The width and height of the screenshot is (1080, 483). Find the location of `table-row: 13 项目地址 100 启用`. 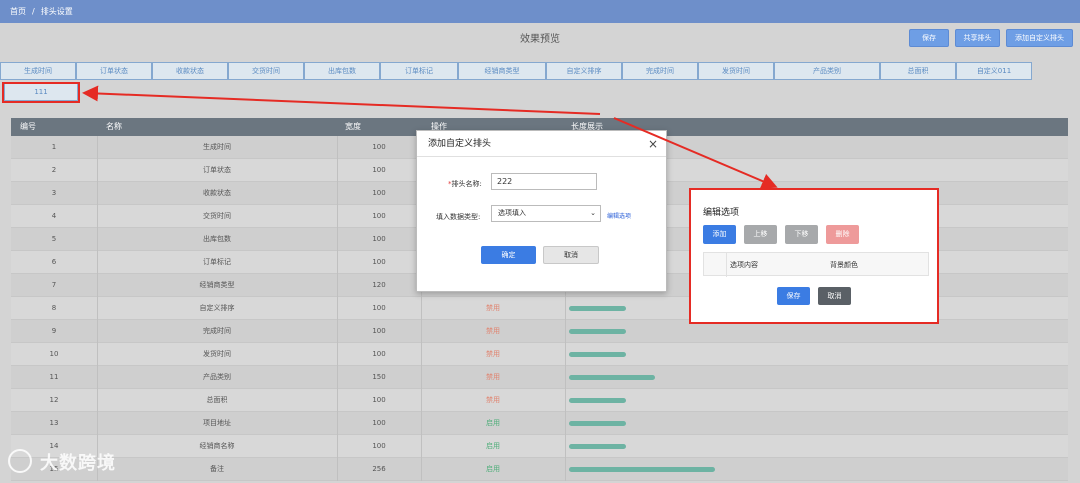

table-row: 13 项目地址 100 启用 is located at coordinates (539, 423).